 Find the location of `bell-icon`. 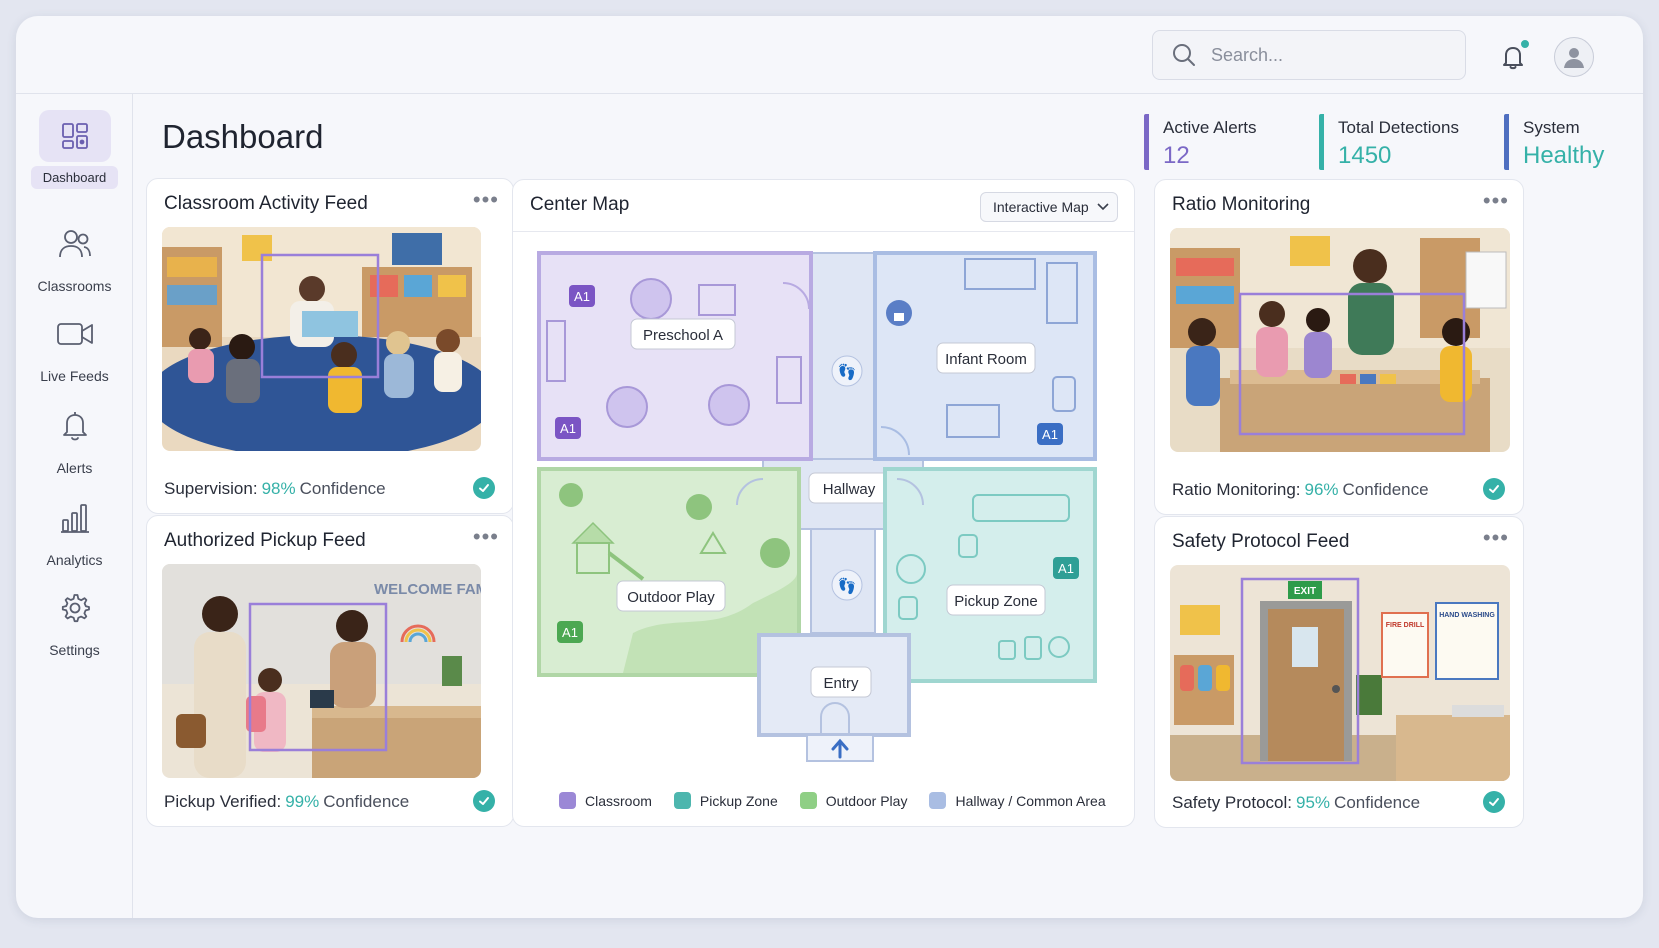

bell-icon is located at coordinates (75, 426).